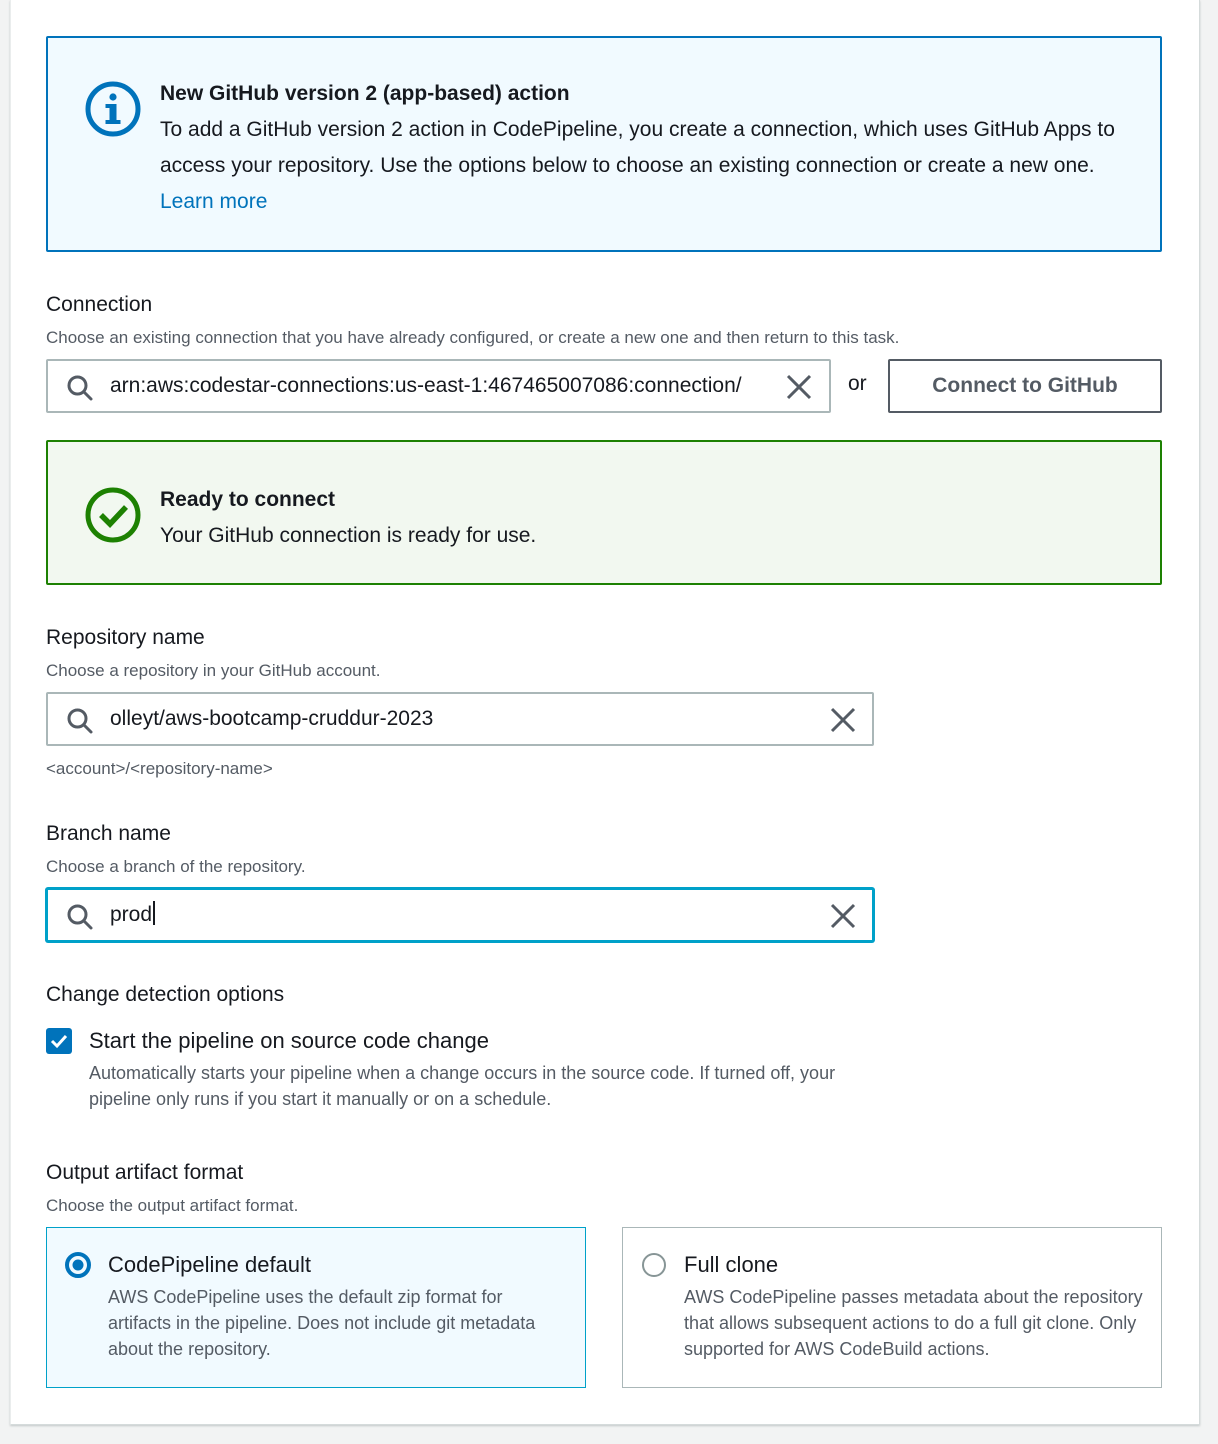  I want to click on start-pipeline-checkbox, so click(59, 1041).